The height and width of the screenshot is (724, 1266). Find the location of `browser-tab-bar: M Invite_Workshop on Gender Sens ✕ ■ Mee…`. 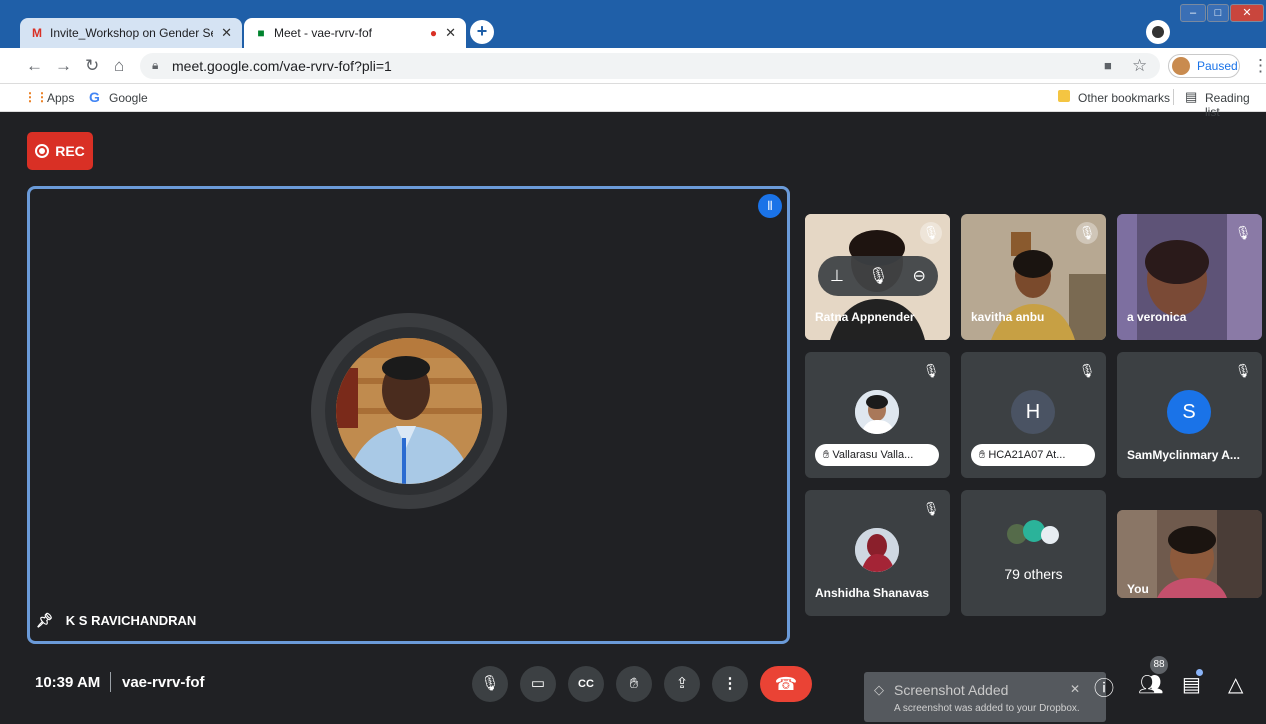

browser-tab-bar: M Invite_Workshop on Gender Sens ✕ ■ Mee… is located at coordinates (633, 24).